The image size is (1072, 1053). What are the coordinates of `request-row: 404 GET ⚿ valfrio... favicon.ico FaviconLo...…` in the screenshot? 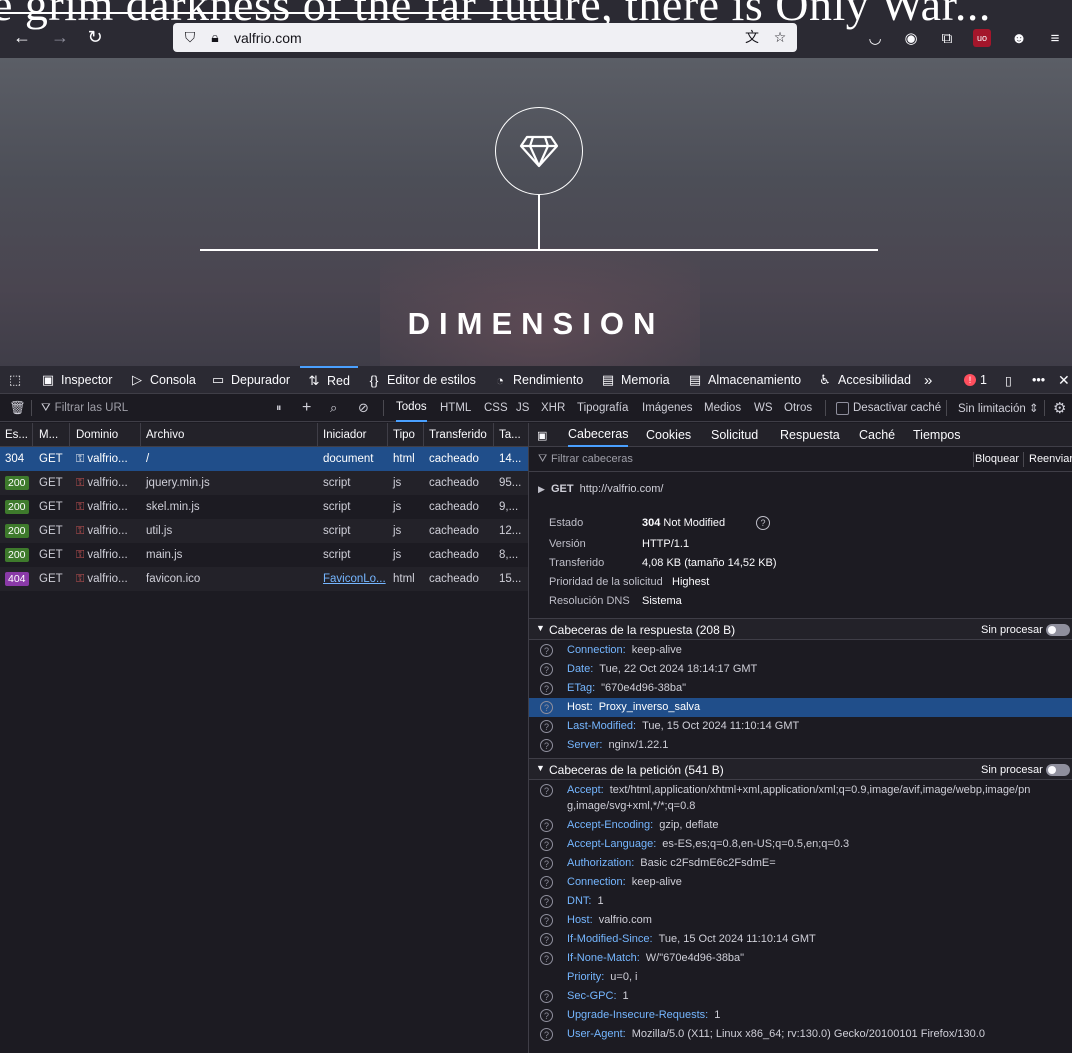 It's located at (264, 579).